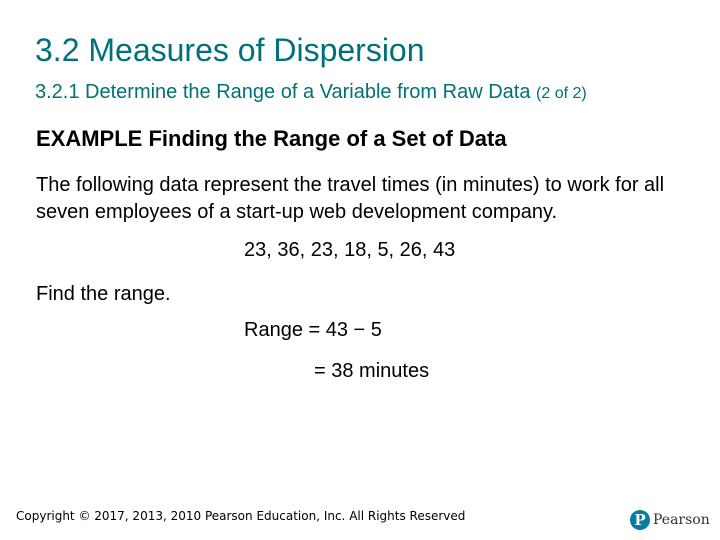 The height and width of the screenshot is (540, 720). I want to click on pearson-logo-text: Pearson, so click(681, 520).